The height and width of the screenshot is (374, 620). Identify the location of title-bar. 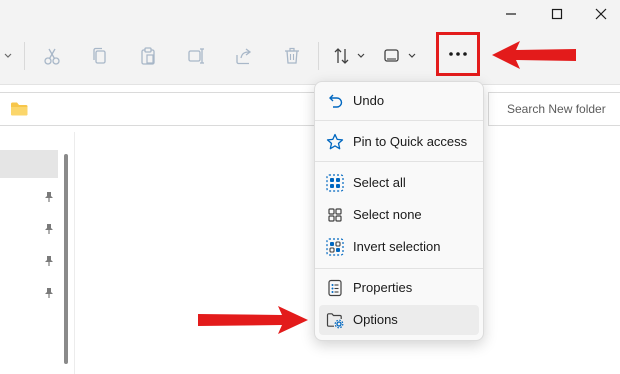
(310, 14).